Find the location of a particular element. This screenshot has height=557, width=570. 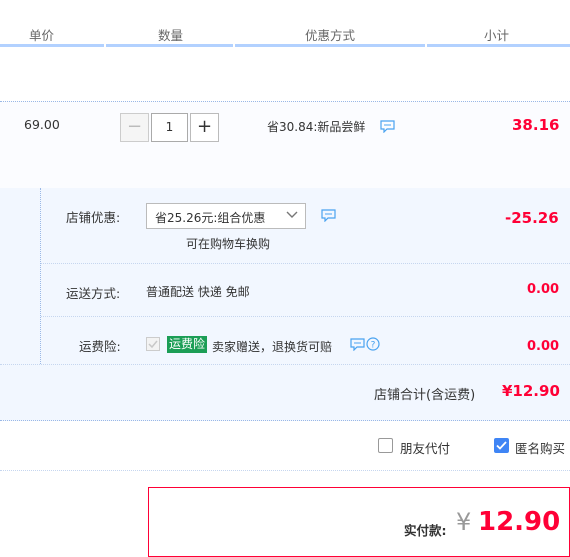

anonymous-checkbox is located at coordinates (501, 445).